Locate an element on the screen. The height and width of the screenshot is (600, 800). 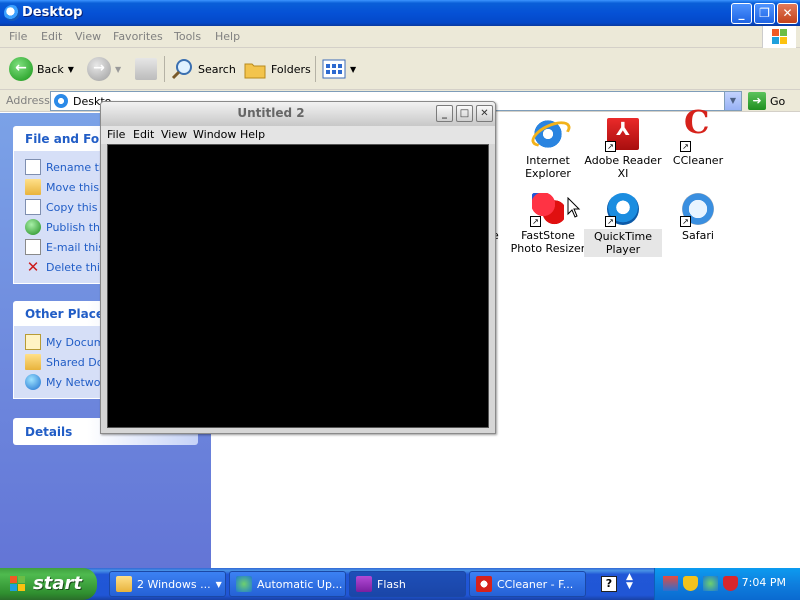
safari-icon: ↗ is located at coordinates (697, 210).